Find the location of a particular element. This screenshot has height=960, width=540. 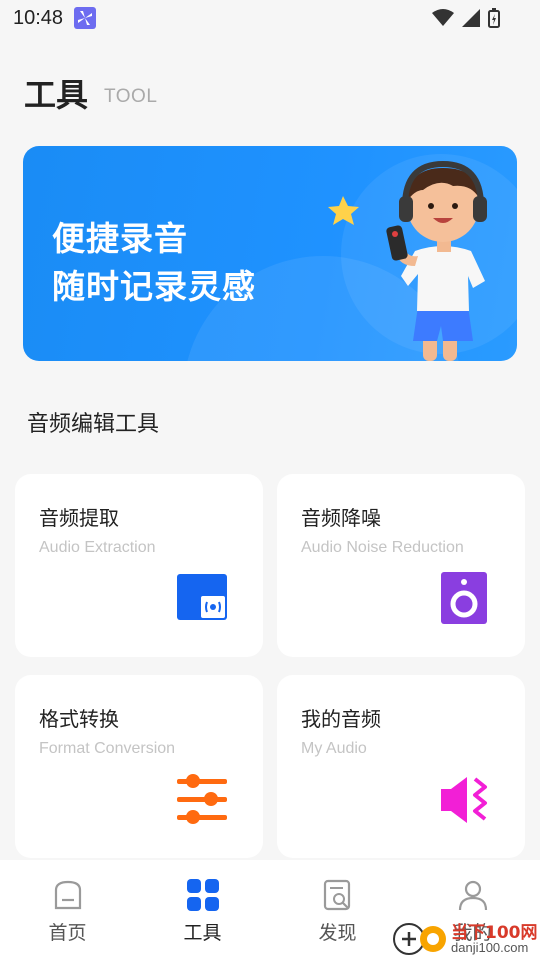

card-subtitle: My Audio is located at coordinates (334, 748).